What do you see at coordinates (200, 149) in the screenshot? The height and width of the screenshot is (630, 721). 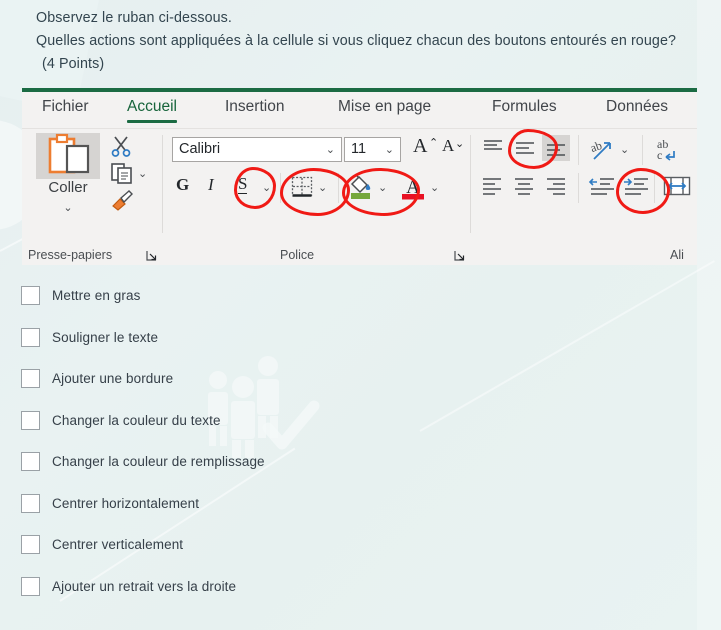 I see `font-name-value: Calibri` at bounding box center [200, 149].